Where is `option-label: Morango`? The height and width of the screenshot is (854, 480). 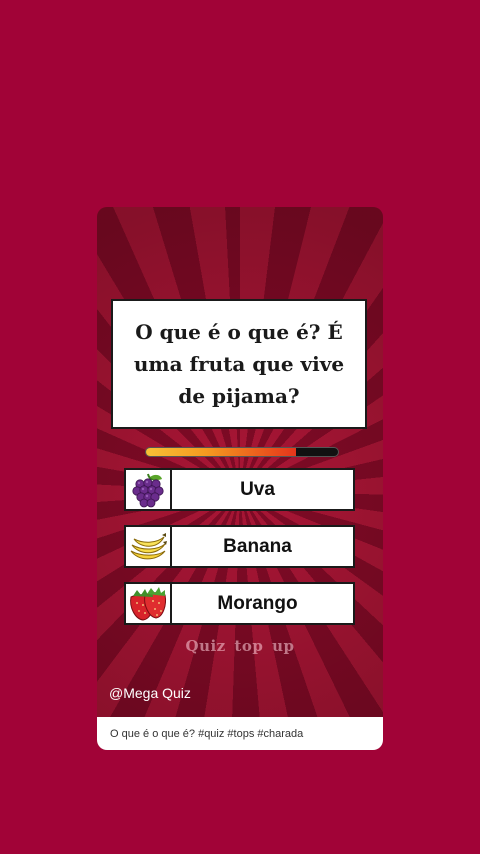
option-label: Morango is located at coordinates (257, 603).